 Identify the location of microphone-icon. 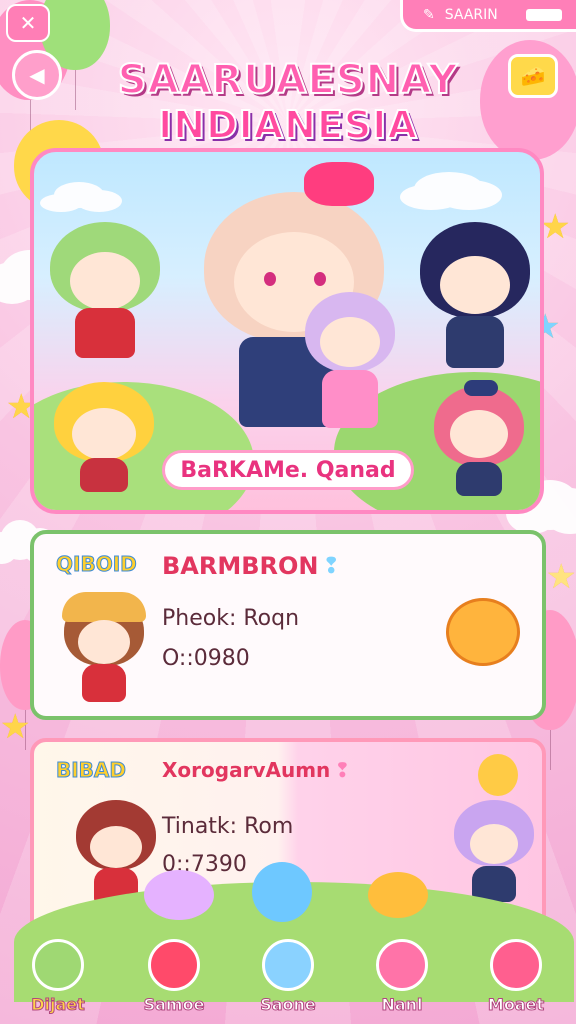
(58, 965).